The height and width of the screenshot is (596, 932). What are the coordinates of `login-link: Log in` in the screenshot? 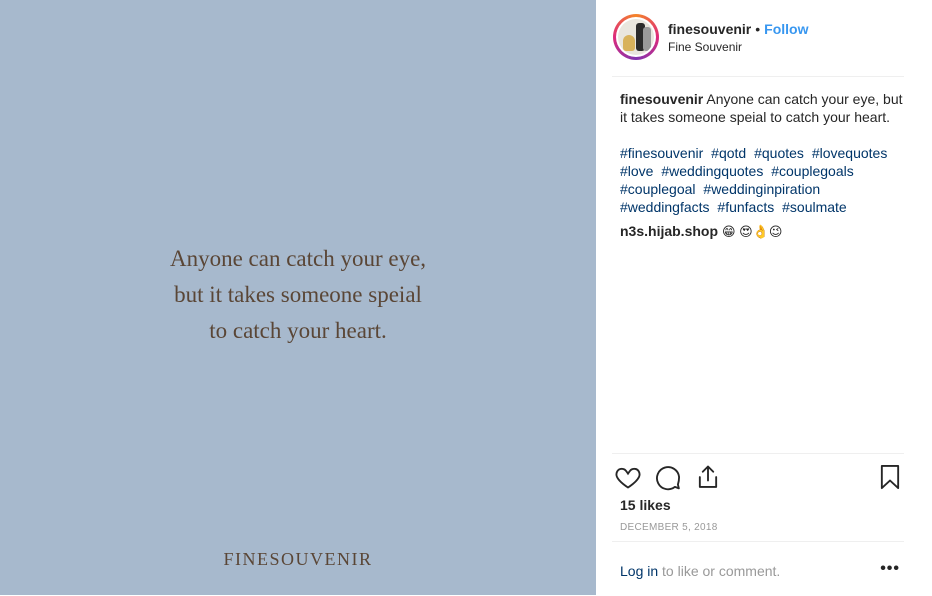 It's located at (639, 571).